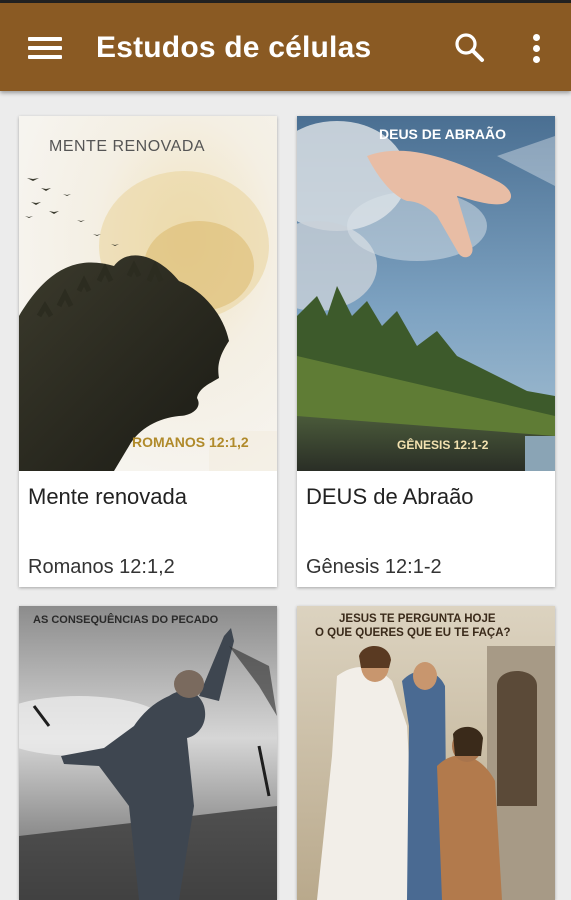  What do you see at coordinates (536, 50) in the screenshot?
I see `more-vert-icon` at bounding box center [536, 50].